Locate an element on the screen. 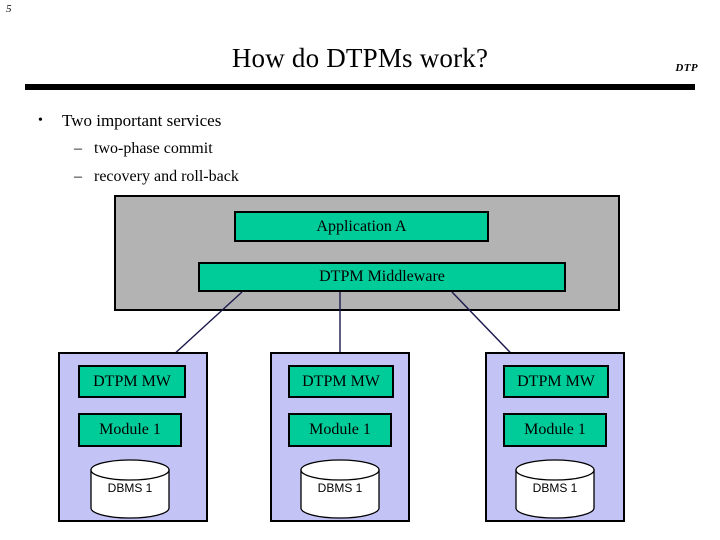 The width and height of the screenshot is (720, 540). page-title: How do DTPMs work? is located at coordinates (360, 58).